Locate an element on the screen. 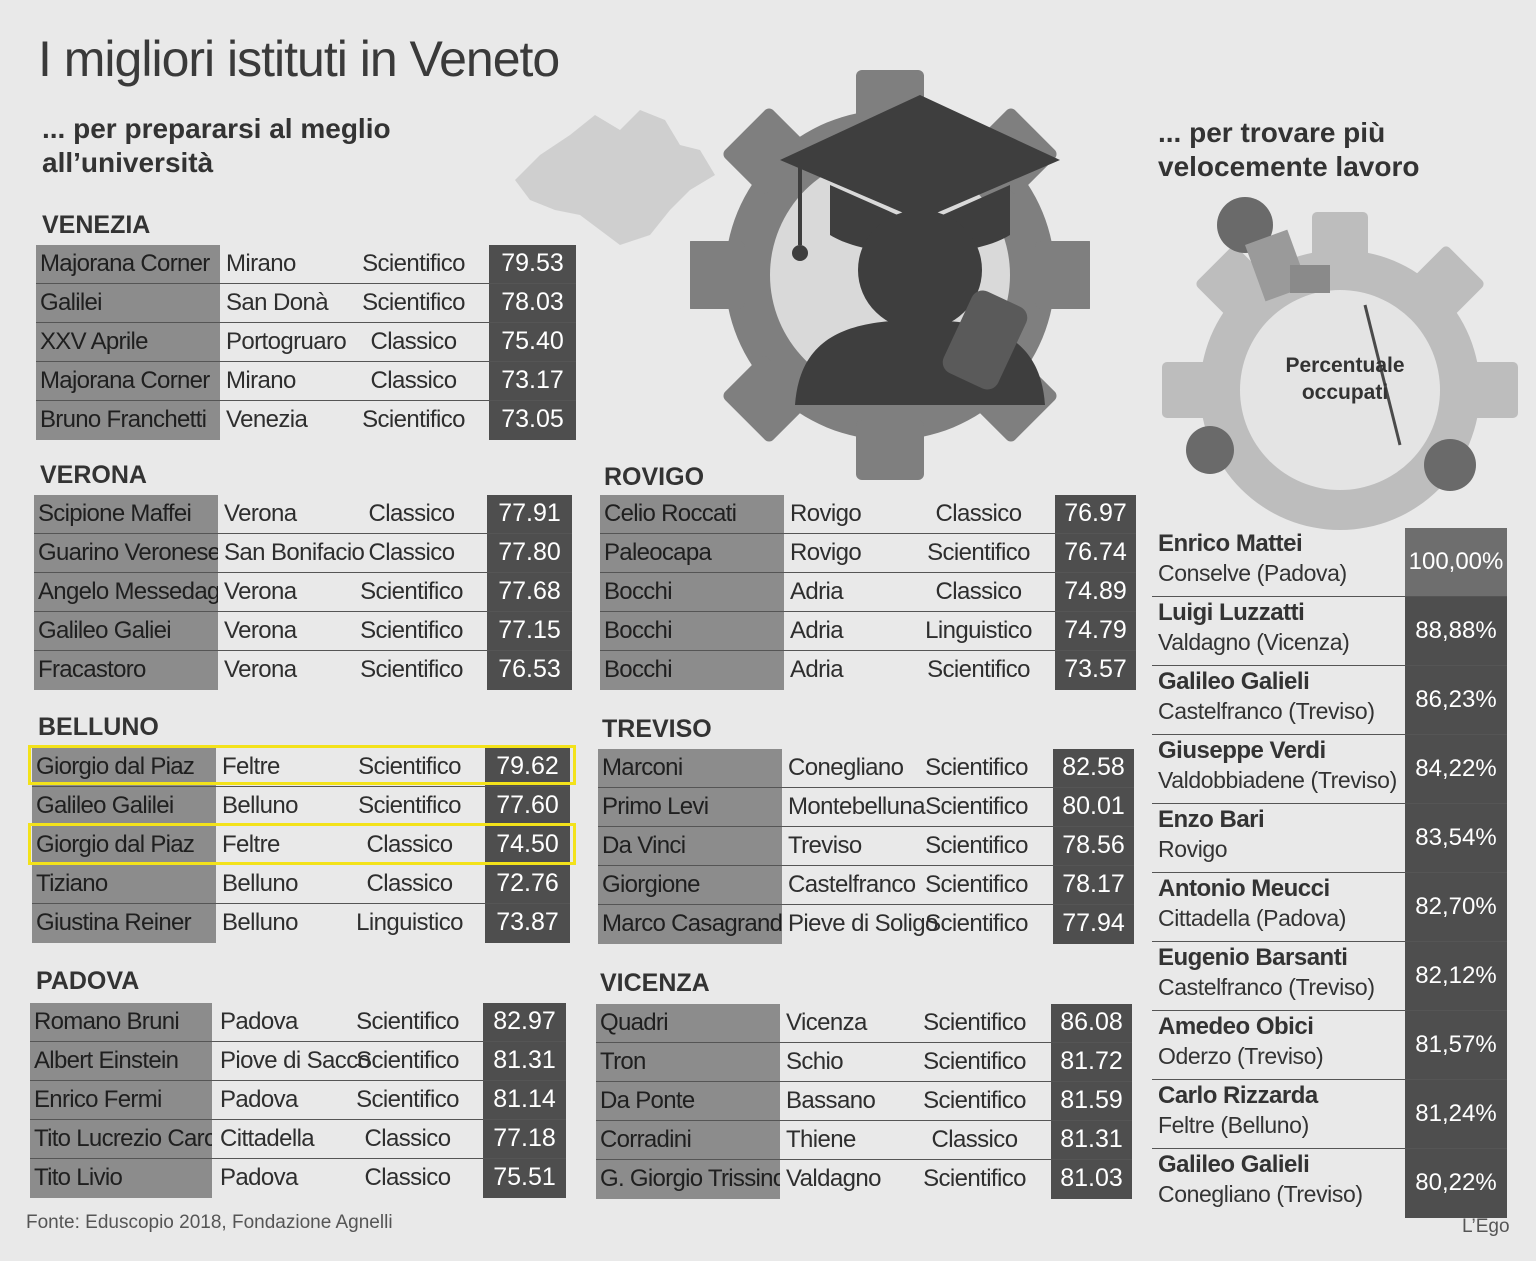 The width and height of the screenshot is (1536, 1261). table-row: Celio Roccati Rovigo Classico 76.97 is located at coordinates (868, 514).